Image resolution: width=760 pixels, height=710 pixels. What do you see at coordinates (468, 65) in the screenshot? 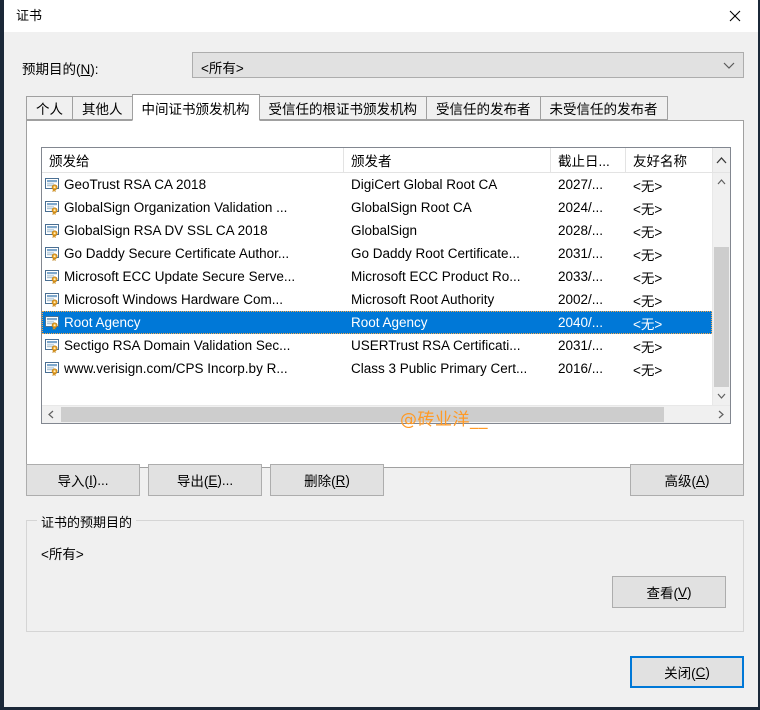
I see `intended-purpose-combobox: <所有>` at bounding box center [468, 65].